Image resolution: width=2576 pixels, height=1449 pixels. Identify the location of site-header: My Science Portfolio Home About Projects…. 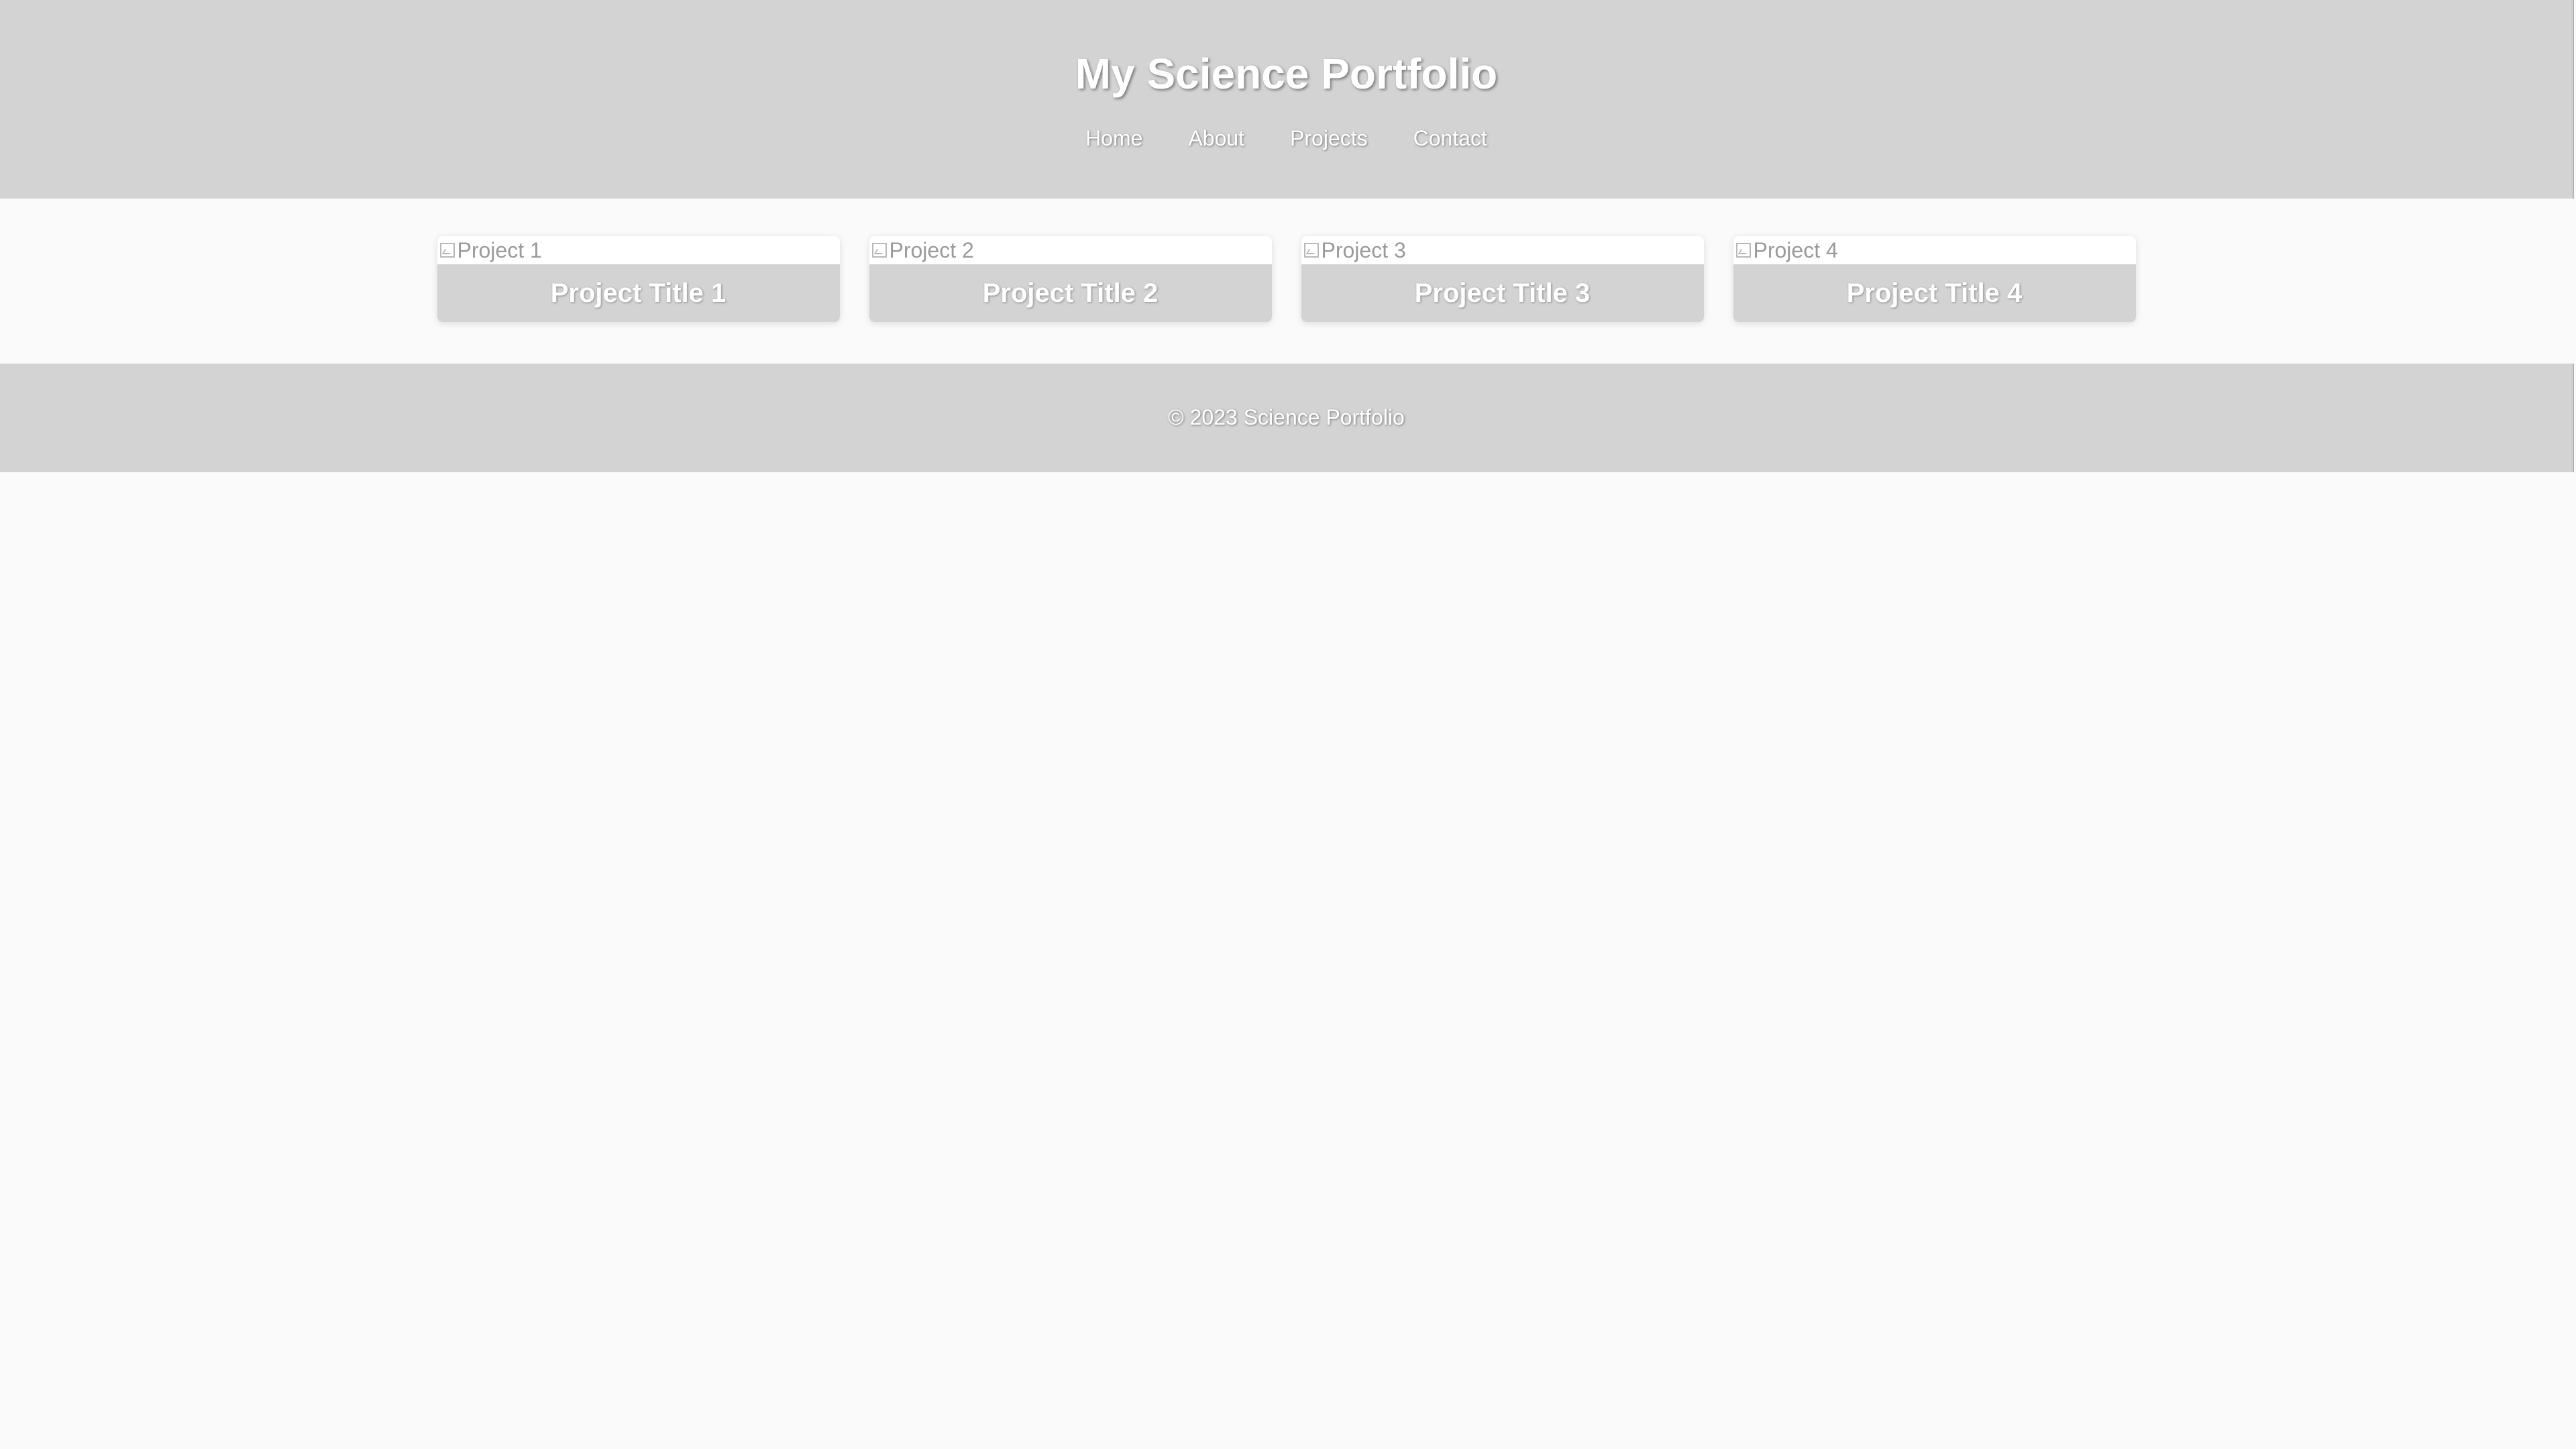
(1287, 99).